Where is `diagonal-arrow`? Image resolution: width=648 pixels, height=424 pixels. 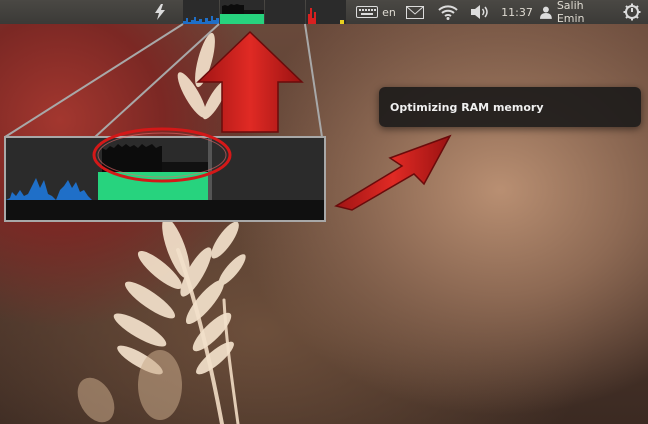
diagonal-arrow is located at coordinates (393, 172).